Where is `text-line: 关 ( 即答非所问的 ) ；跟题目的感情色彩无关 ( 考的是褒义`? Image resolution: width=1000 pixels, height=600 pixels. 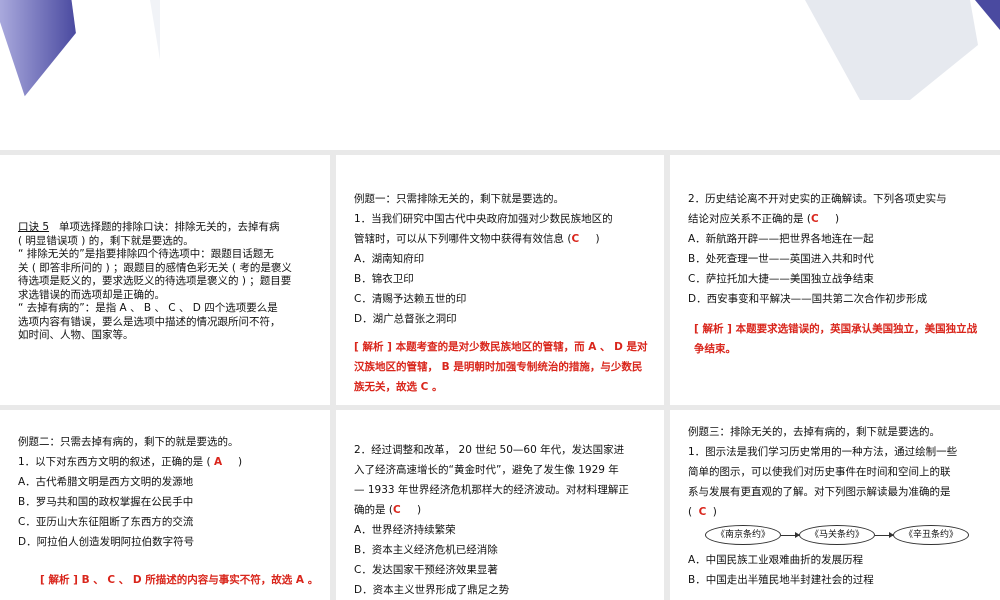 text-line: 关 ( 即答非所问的 ) ；跟题目的感情色彩无关 ( 考的是褒义 is located at coordinates (155, 267).